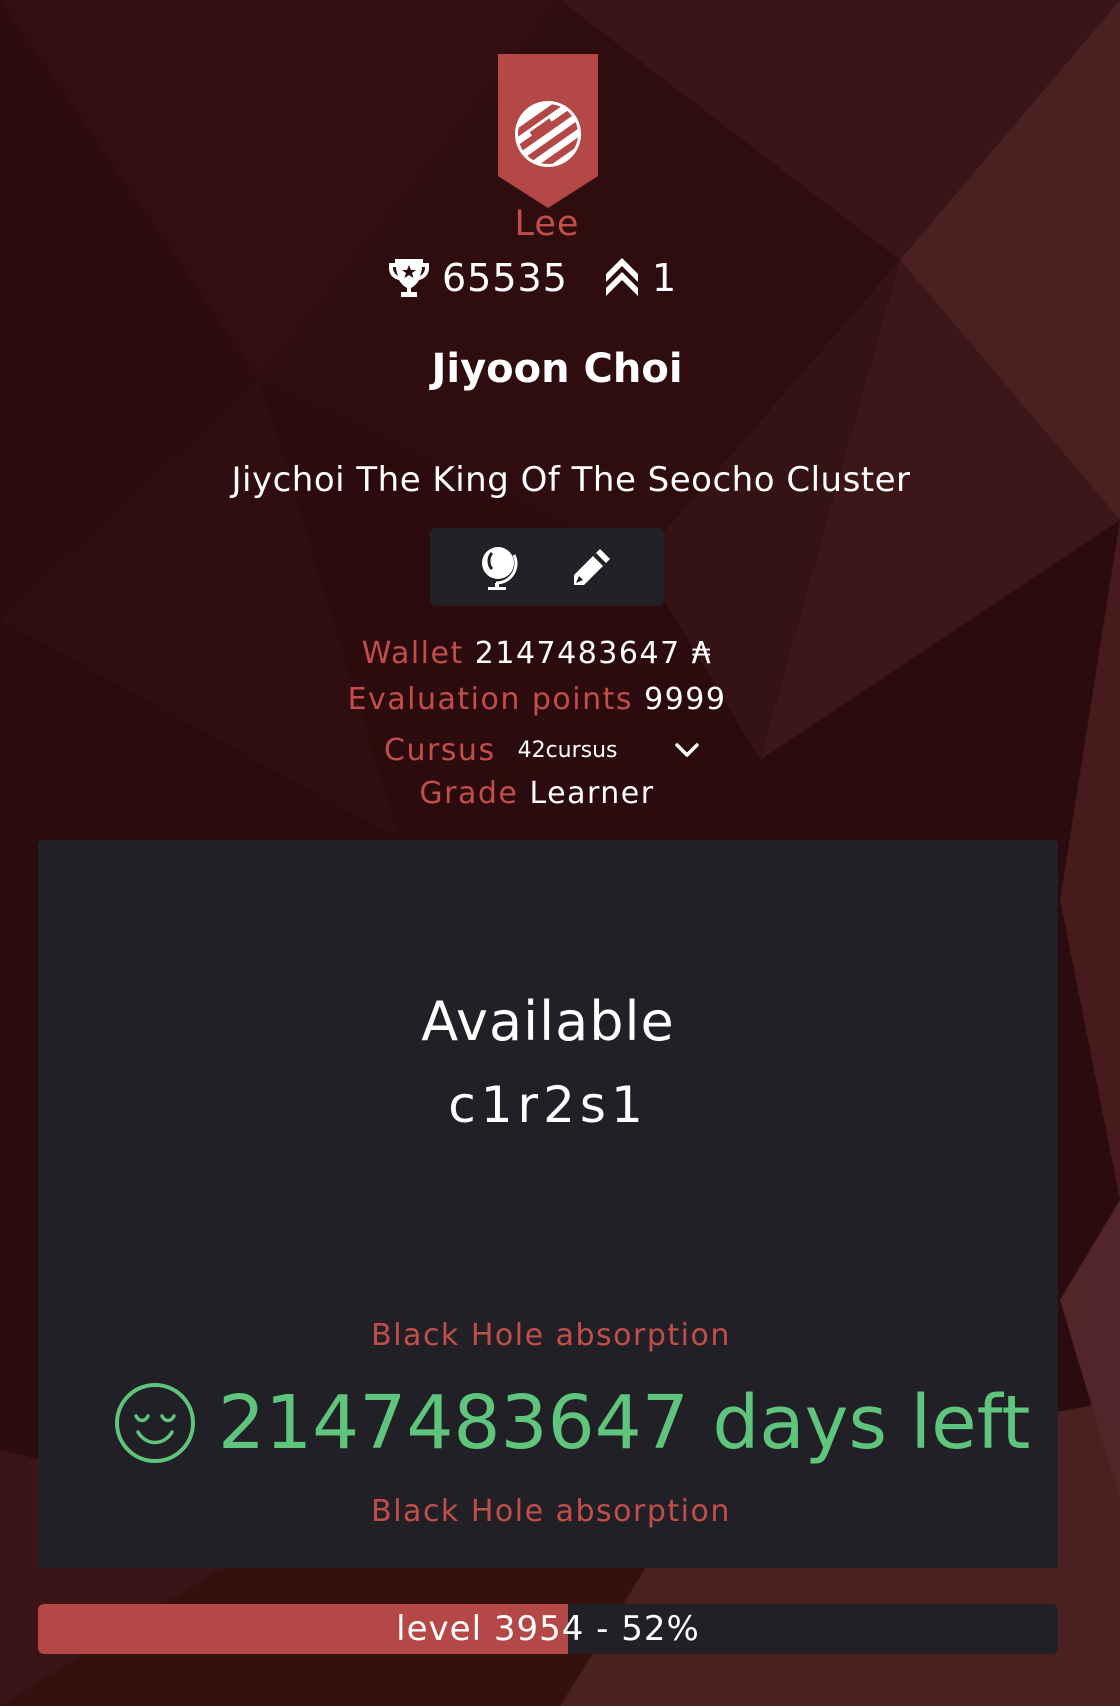  I want to click on pencil-icon, so click(592, 567).